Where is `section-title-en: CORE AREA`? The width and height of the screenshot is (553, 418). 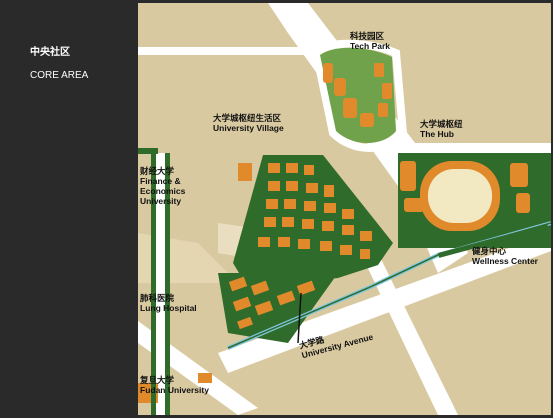 section-title-en: CORE AREA is located at coordinates (59, 75).